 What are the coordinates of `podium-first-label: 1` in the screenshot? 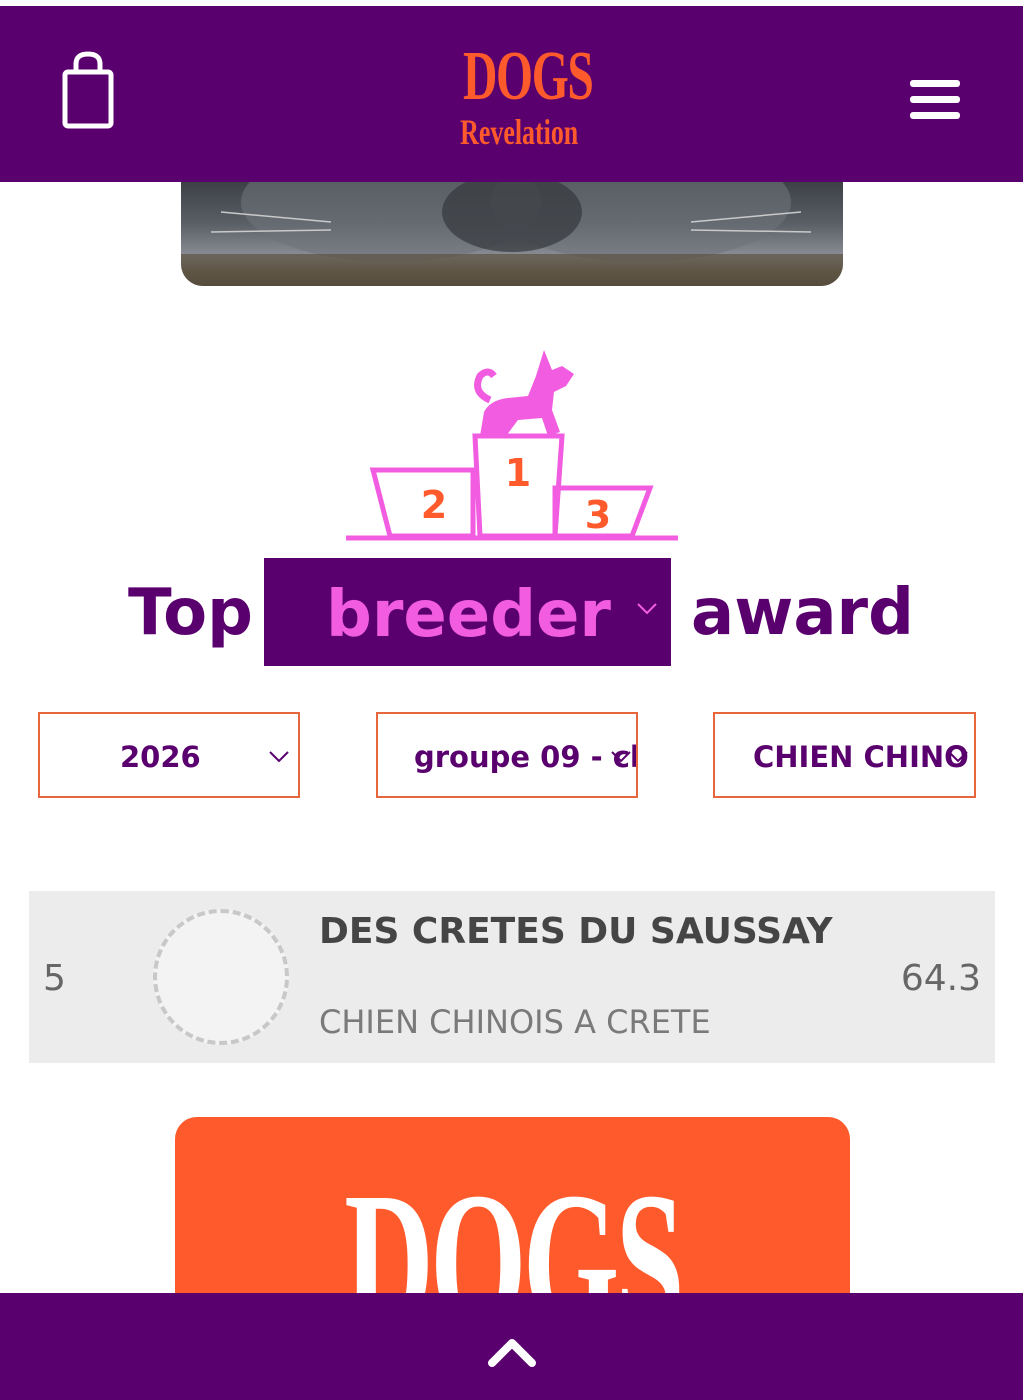 It's located at (518, 473).